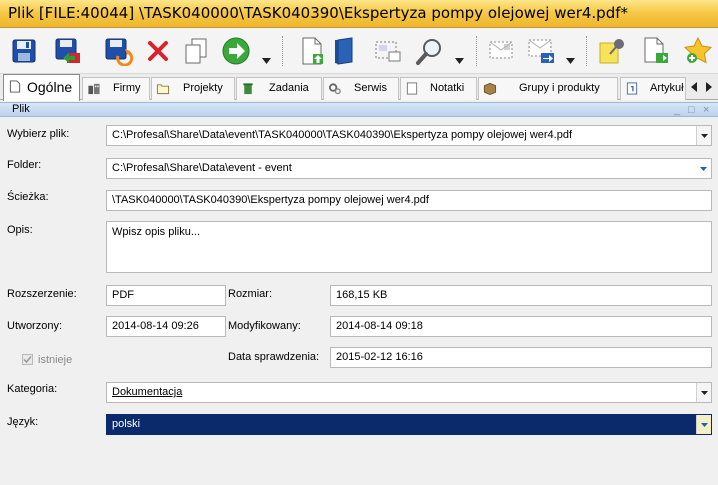 This screenshot has height=485, width=718. I want to click on description-label: Opis:, so click(20, 230).